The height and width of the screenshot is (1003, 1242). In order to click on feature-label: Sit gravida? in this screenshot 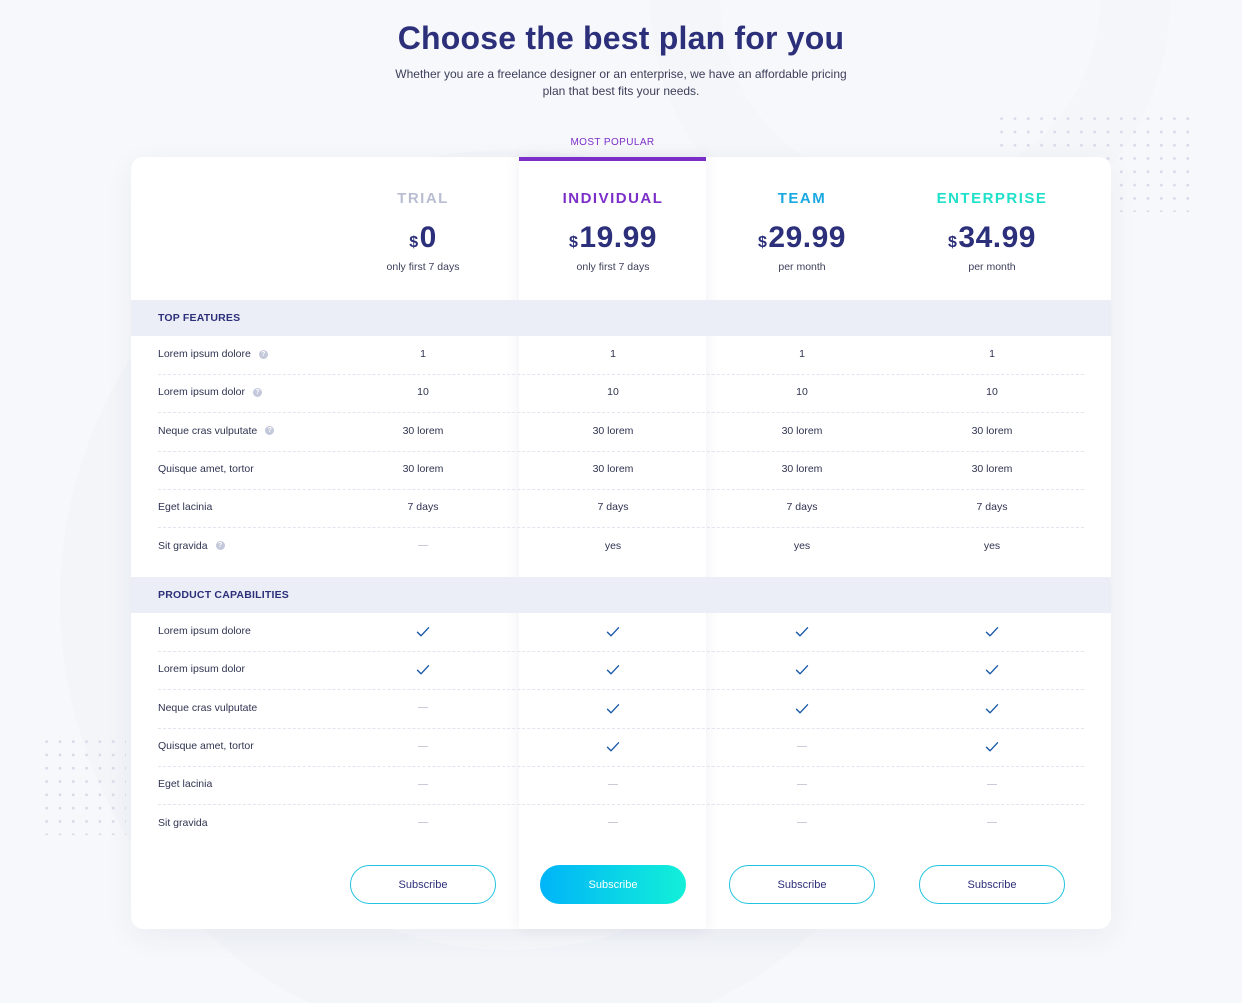, I will do `click(191, 546)`.